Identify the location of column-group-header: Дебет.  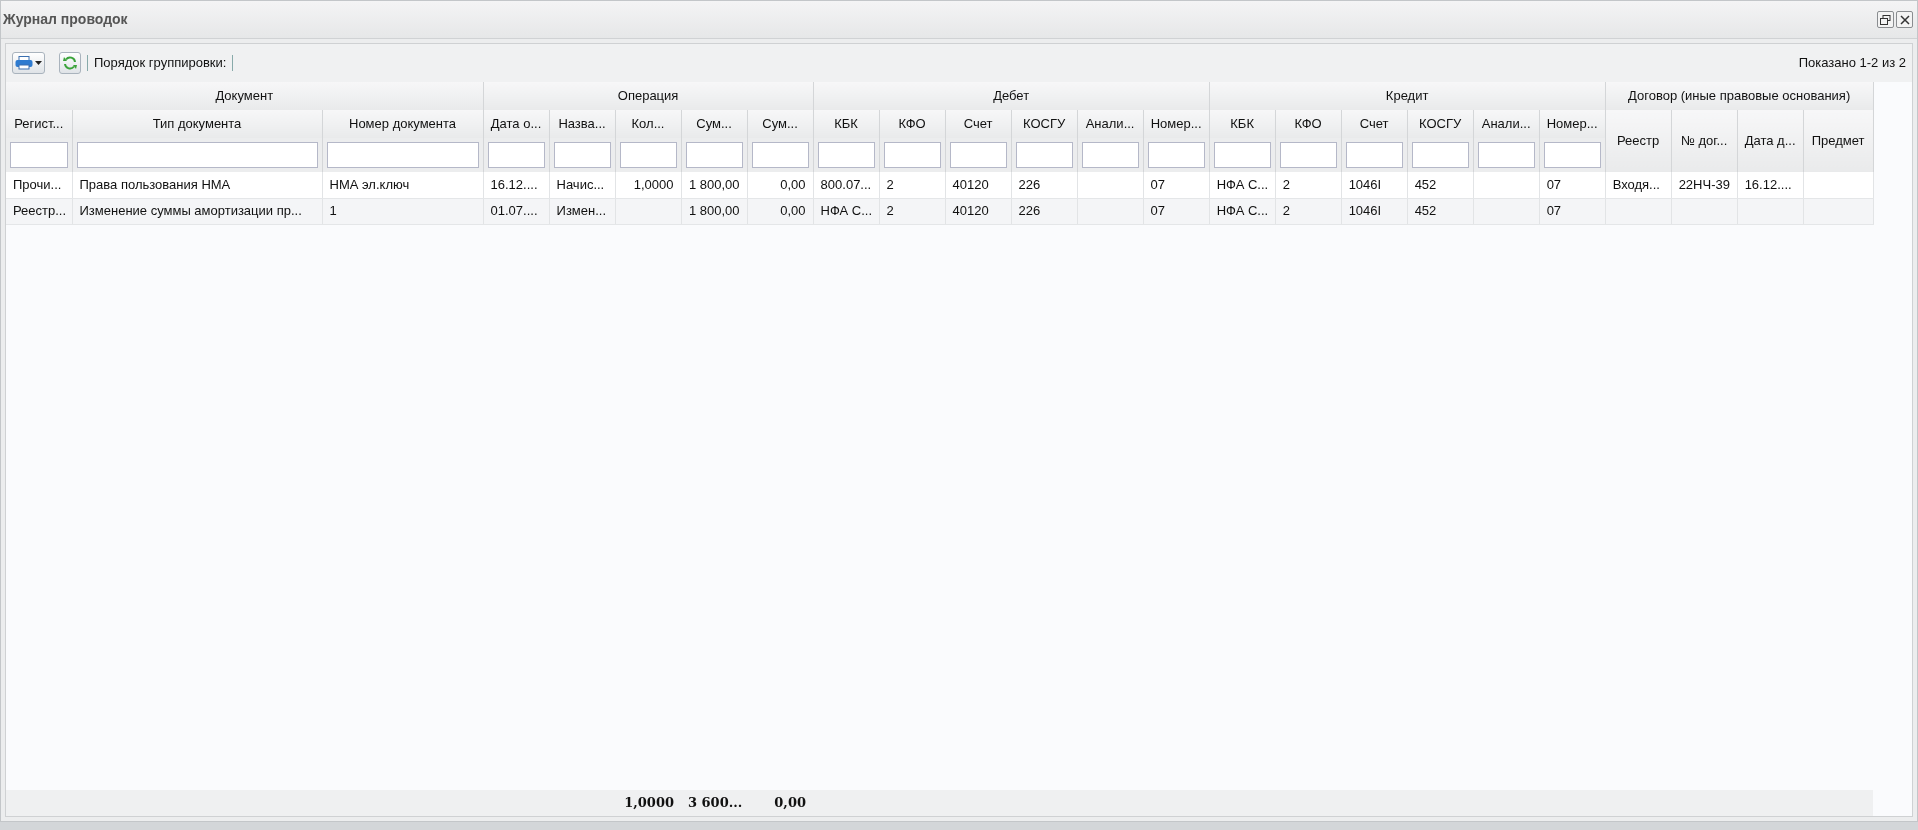
(1011, 96).